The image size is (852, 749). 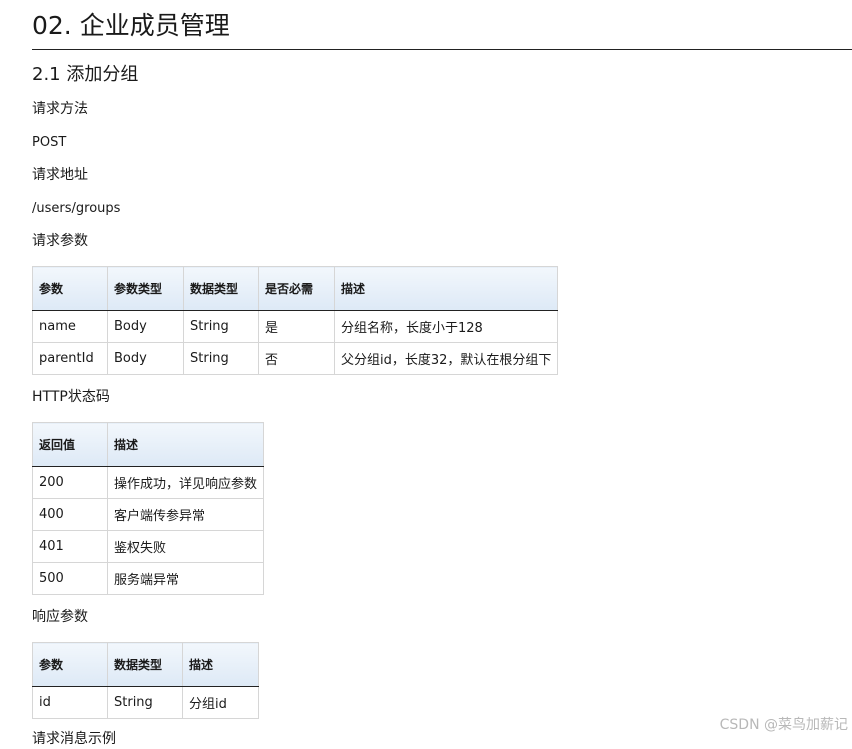 What do you see at coordinates (70, 702) in the screenshot?
I see `table-cell: id` at bounding box center [70, 702].